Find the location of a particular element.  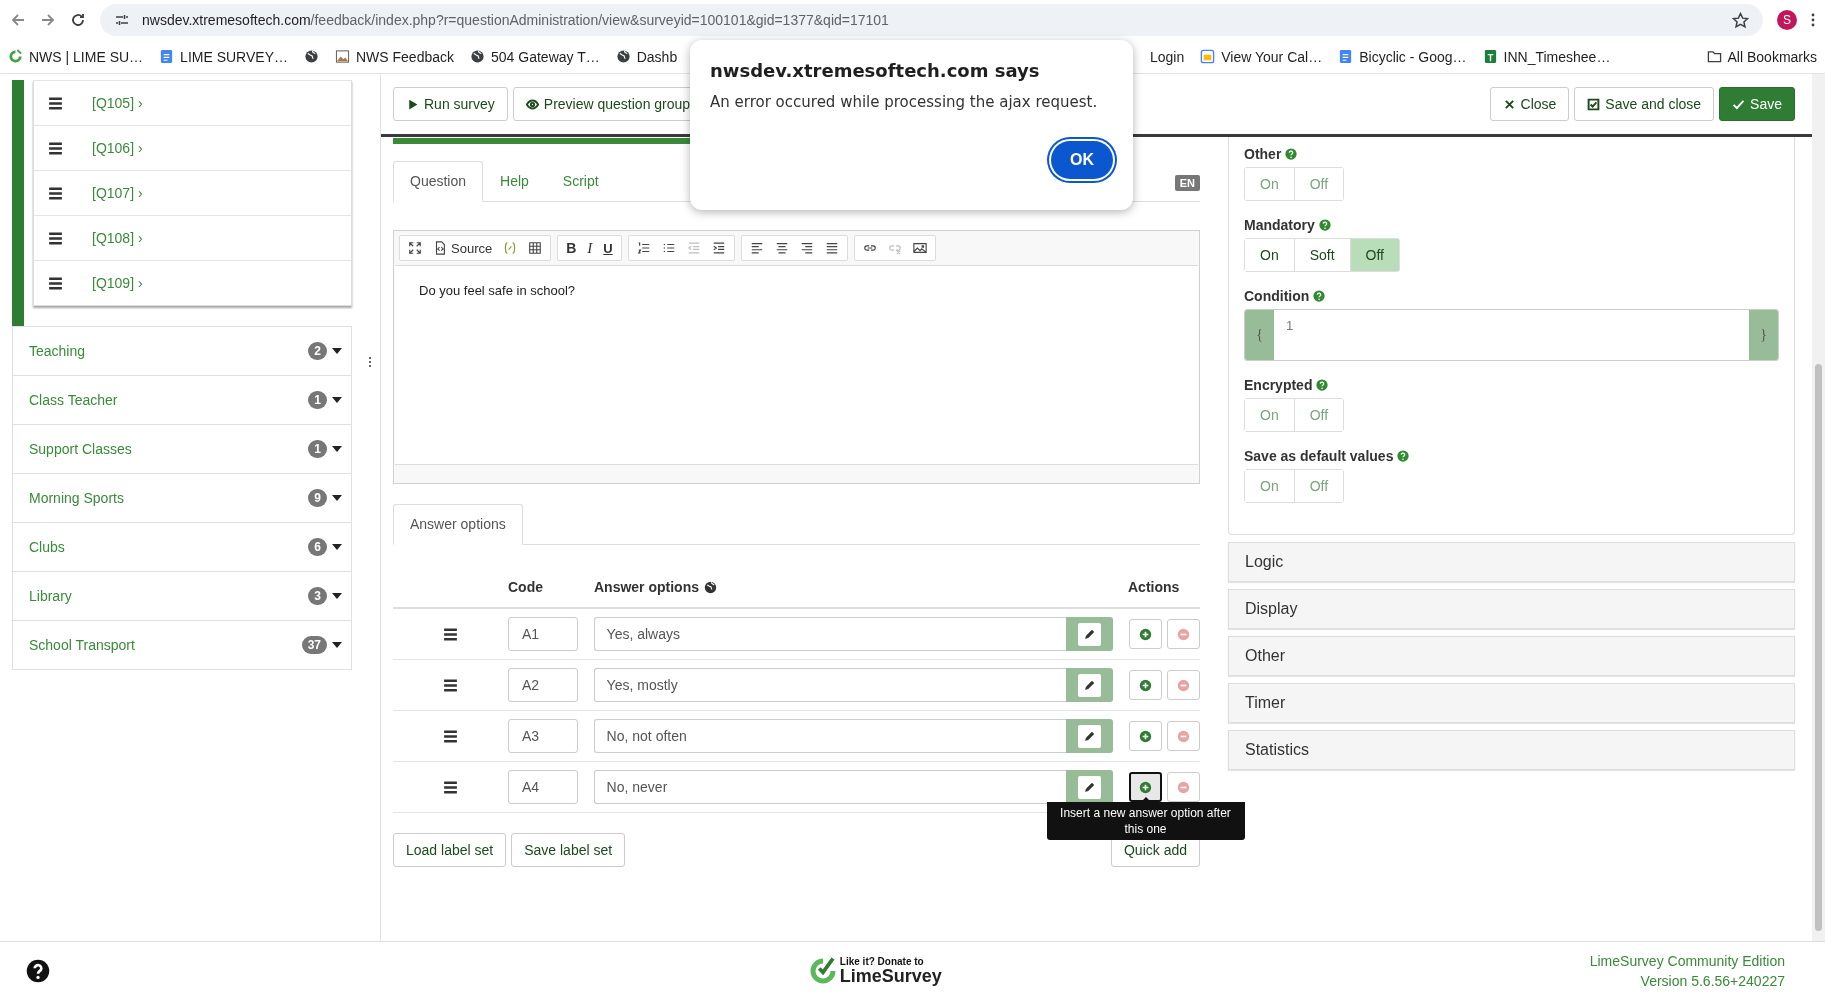

tab: Help is located at coordinates (514, 181).